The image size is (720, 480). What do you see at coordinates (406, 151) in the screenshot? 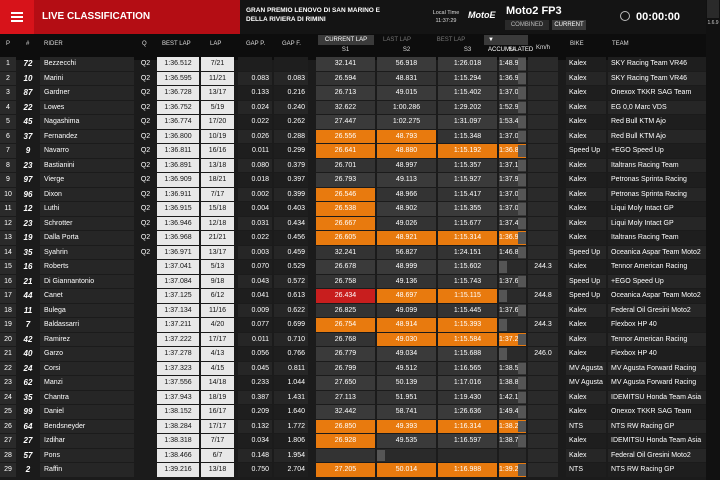
I see `sector-2: 48.880` at bounding box center [406, 151].